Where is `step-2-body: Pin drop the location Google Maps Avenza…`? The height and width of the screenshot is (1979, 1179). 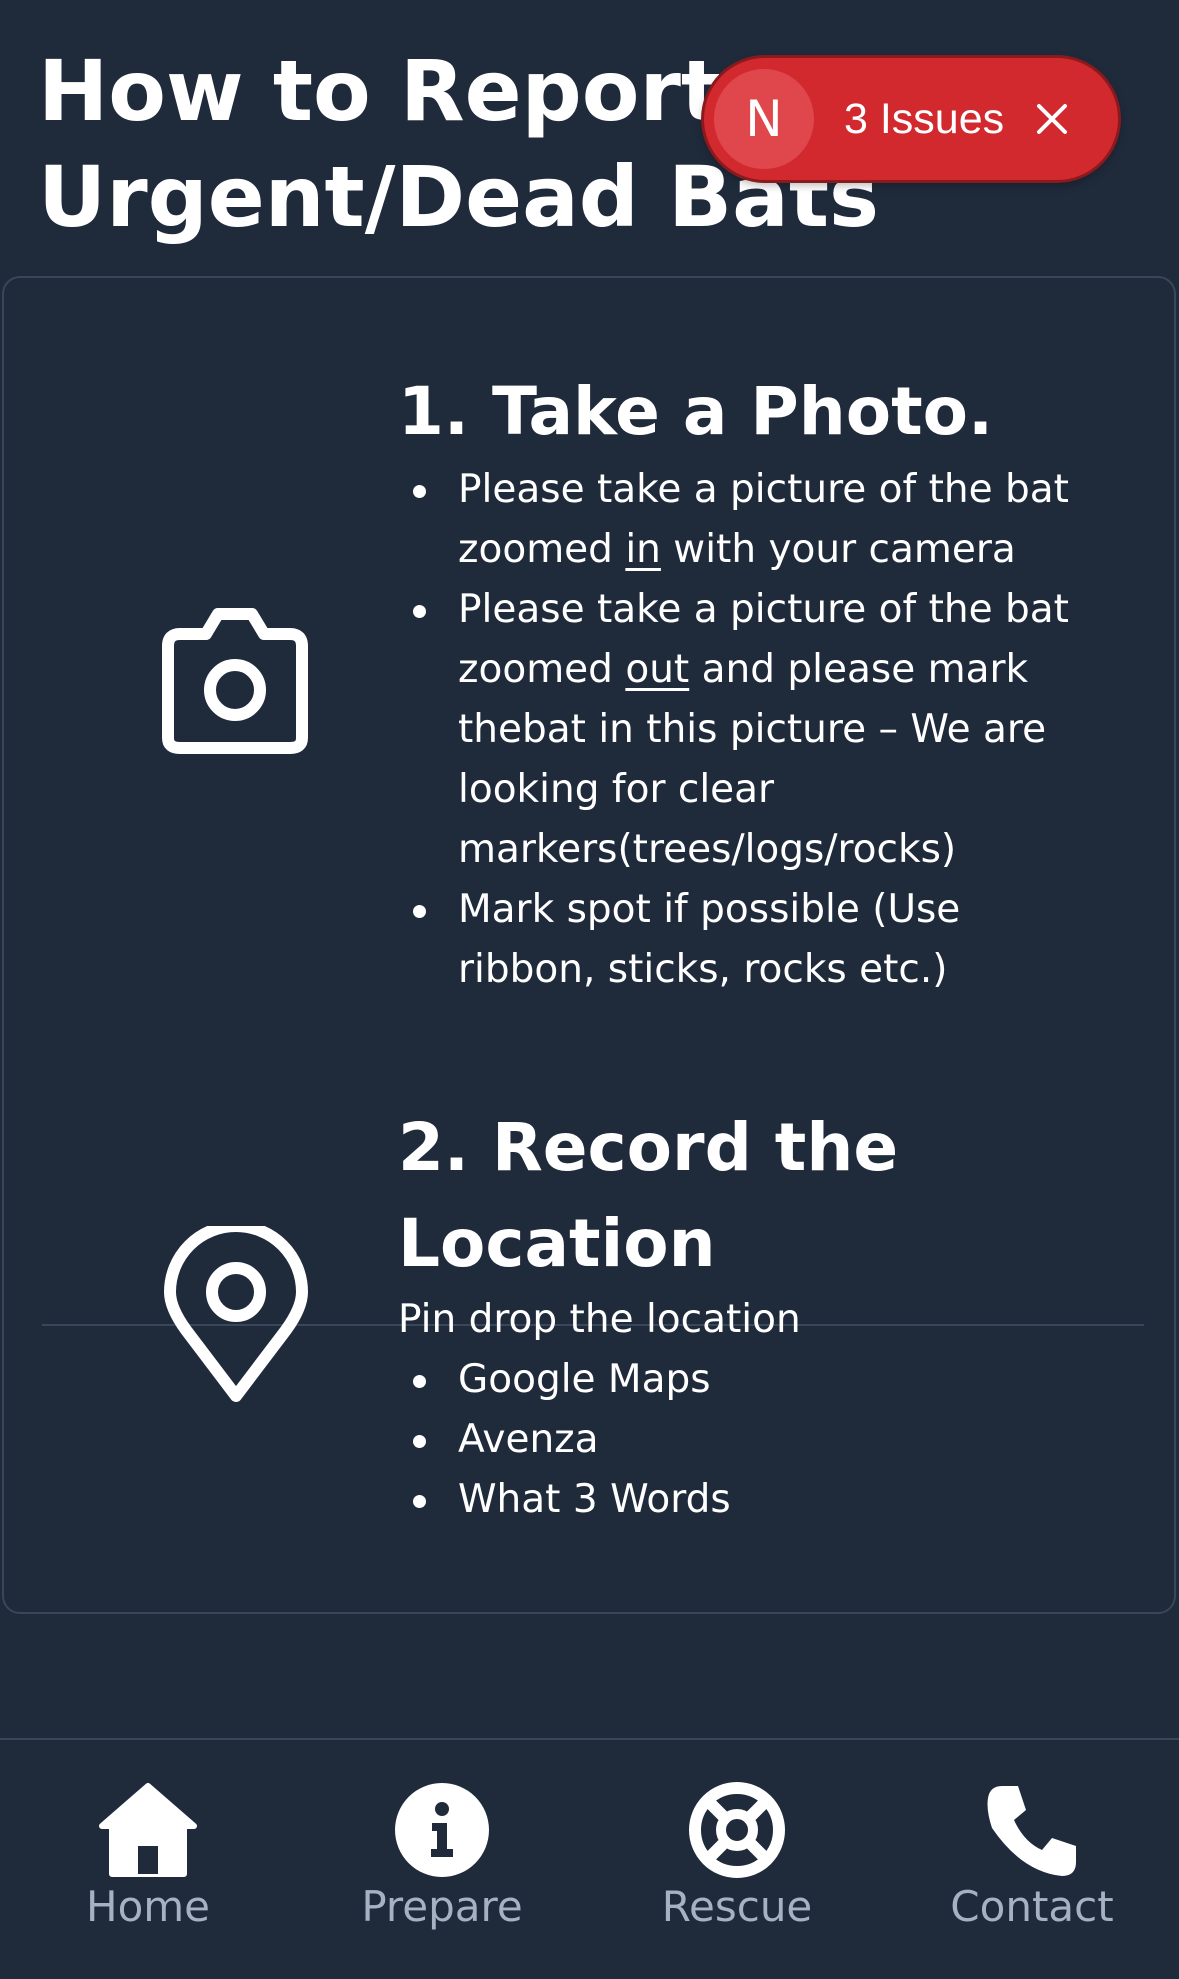
step-2-body: Pin drop the location Google Maps Avenza… is located at coordinates (748, 1410).